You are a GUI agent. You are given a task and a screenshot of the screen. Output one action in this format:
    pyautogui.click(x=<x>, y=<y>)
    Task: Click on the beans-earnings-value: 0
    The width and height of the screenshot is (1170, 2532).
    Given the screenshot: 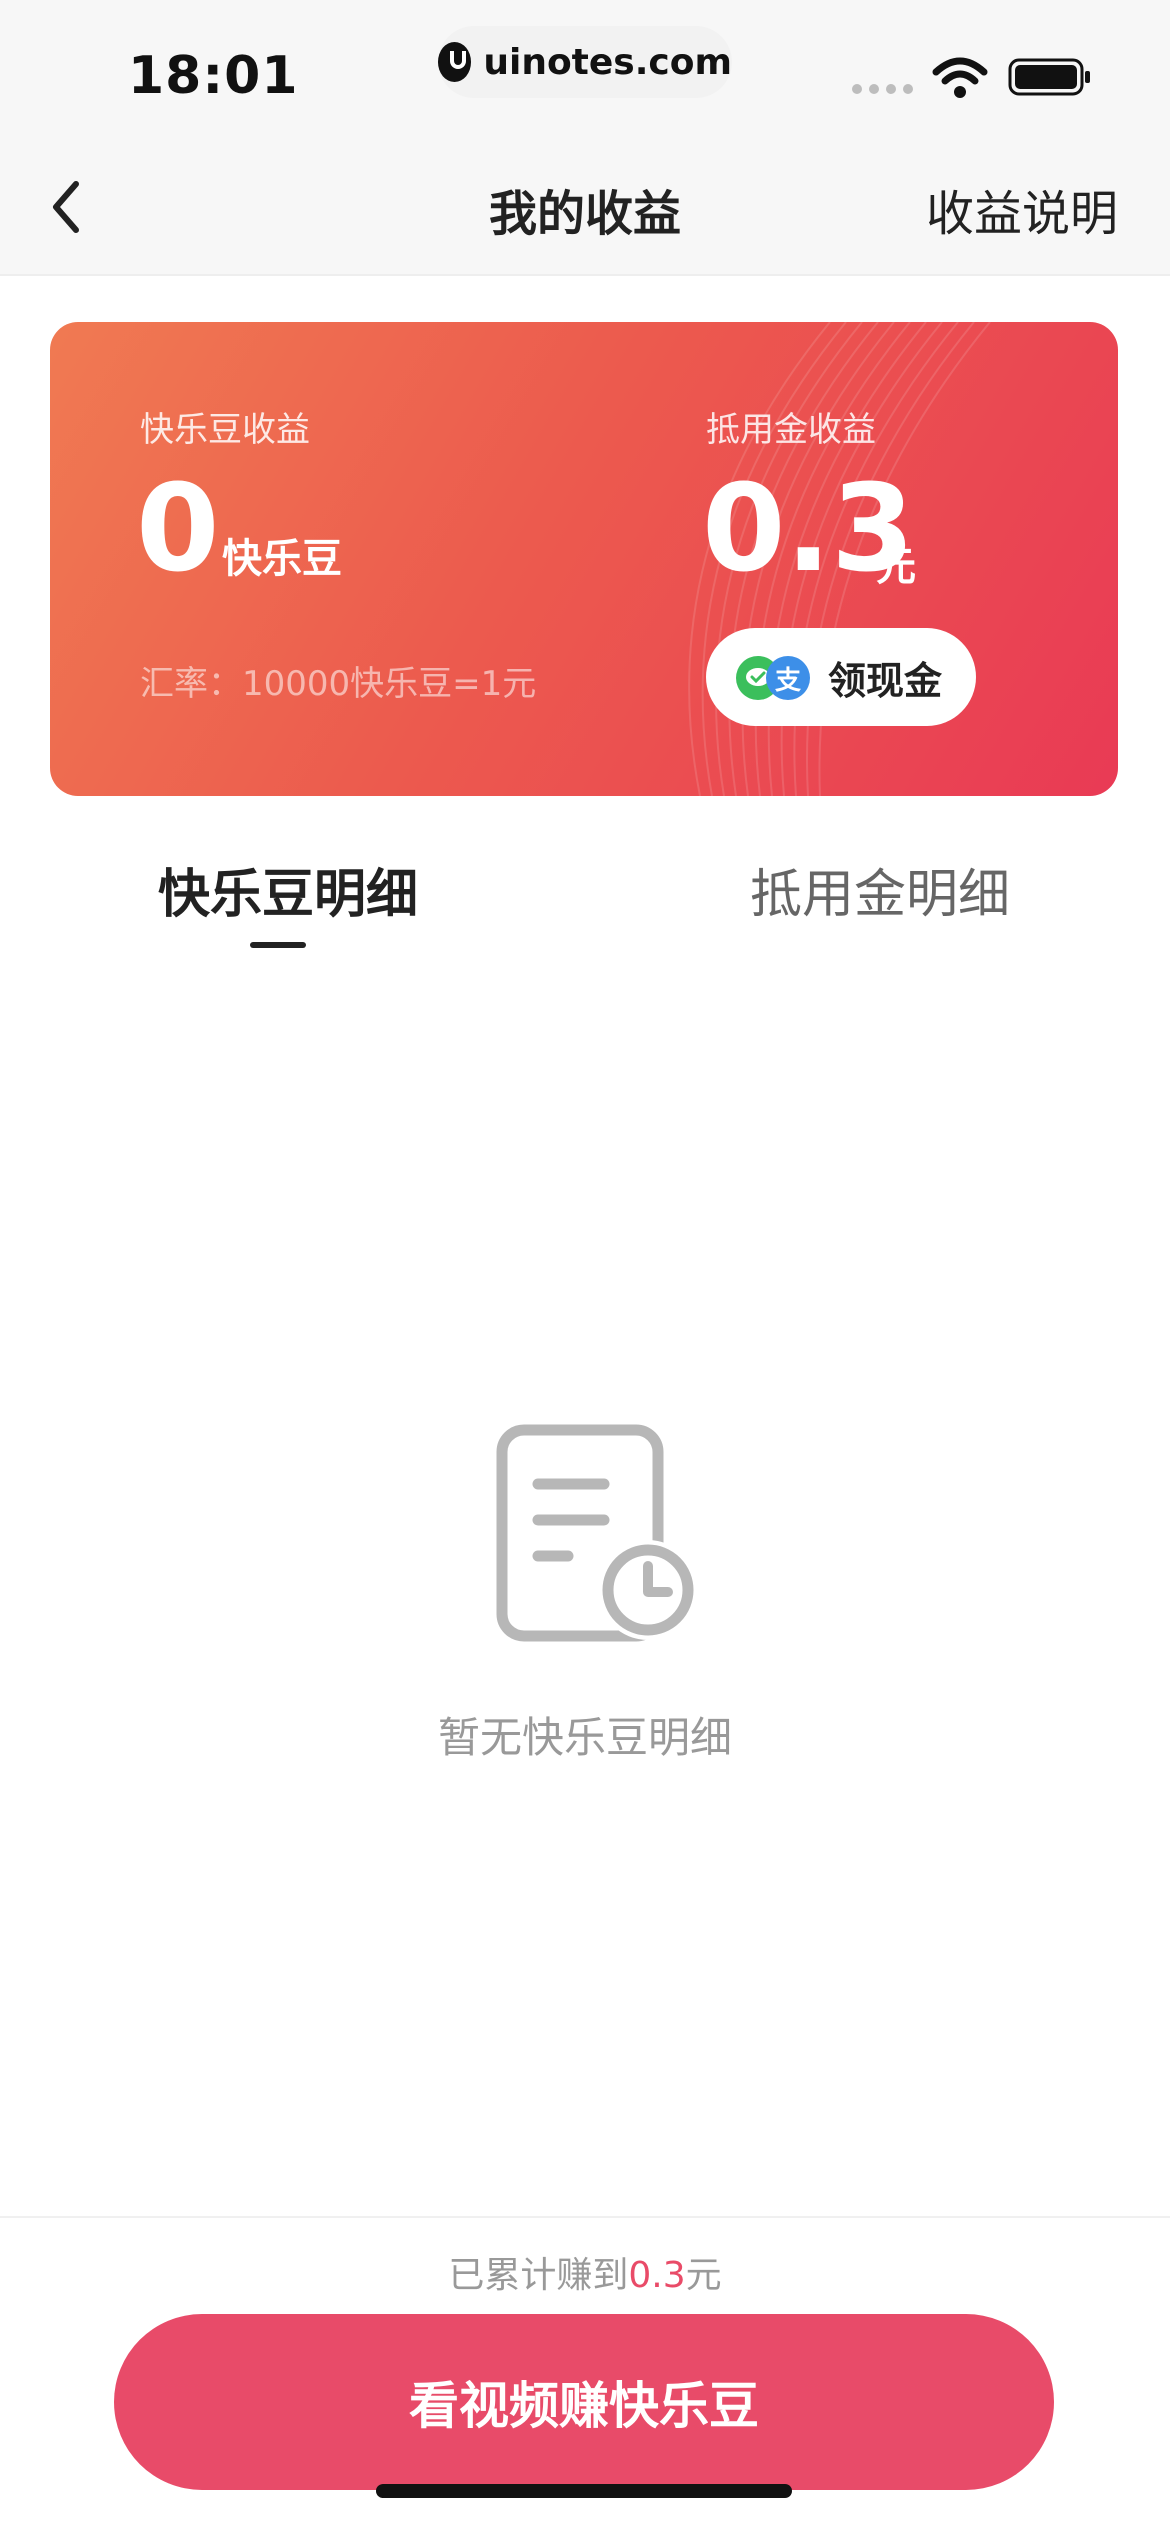 What is the action you would take?
    pyautogui.click(x=178, y=529)
    